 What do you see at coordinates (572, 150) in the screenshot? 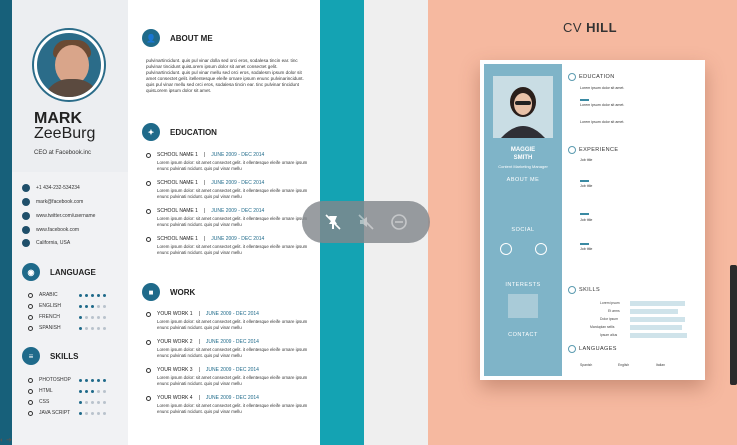
I see `briefcase-icon` at bounding box center [572, 150].